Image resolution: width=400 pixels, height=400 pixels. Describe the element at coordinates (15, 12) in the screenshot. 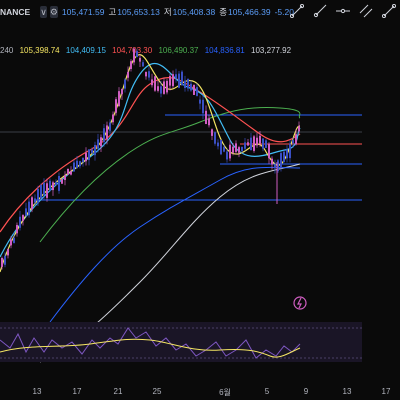

I see `symbol-name: NANCE` at that location.